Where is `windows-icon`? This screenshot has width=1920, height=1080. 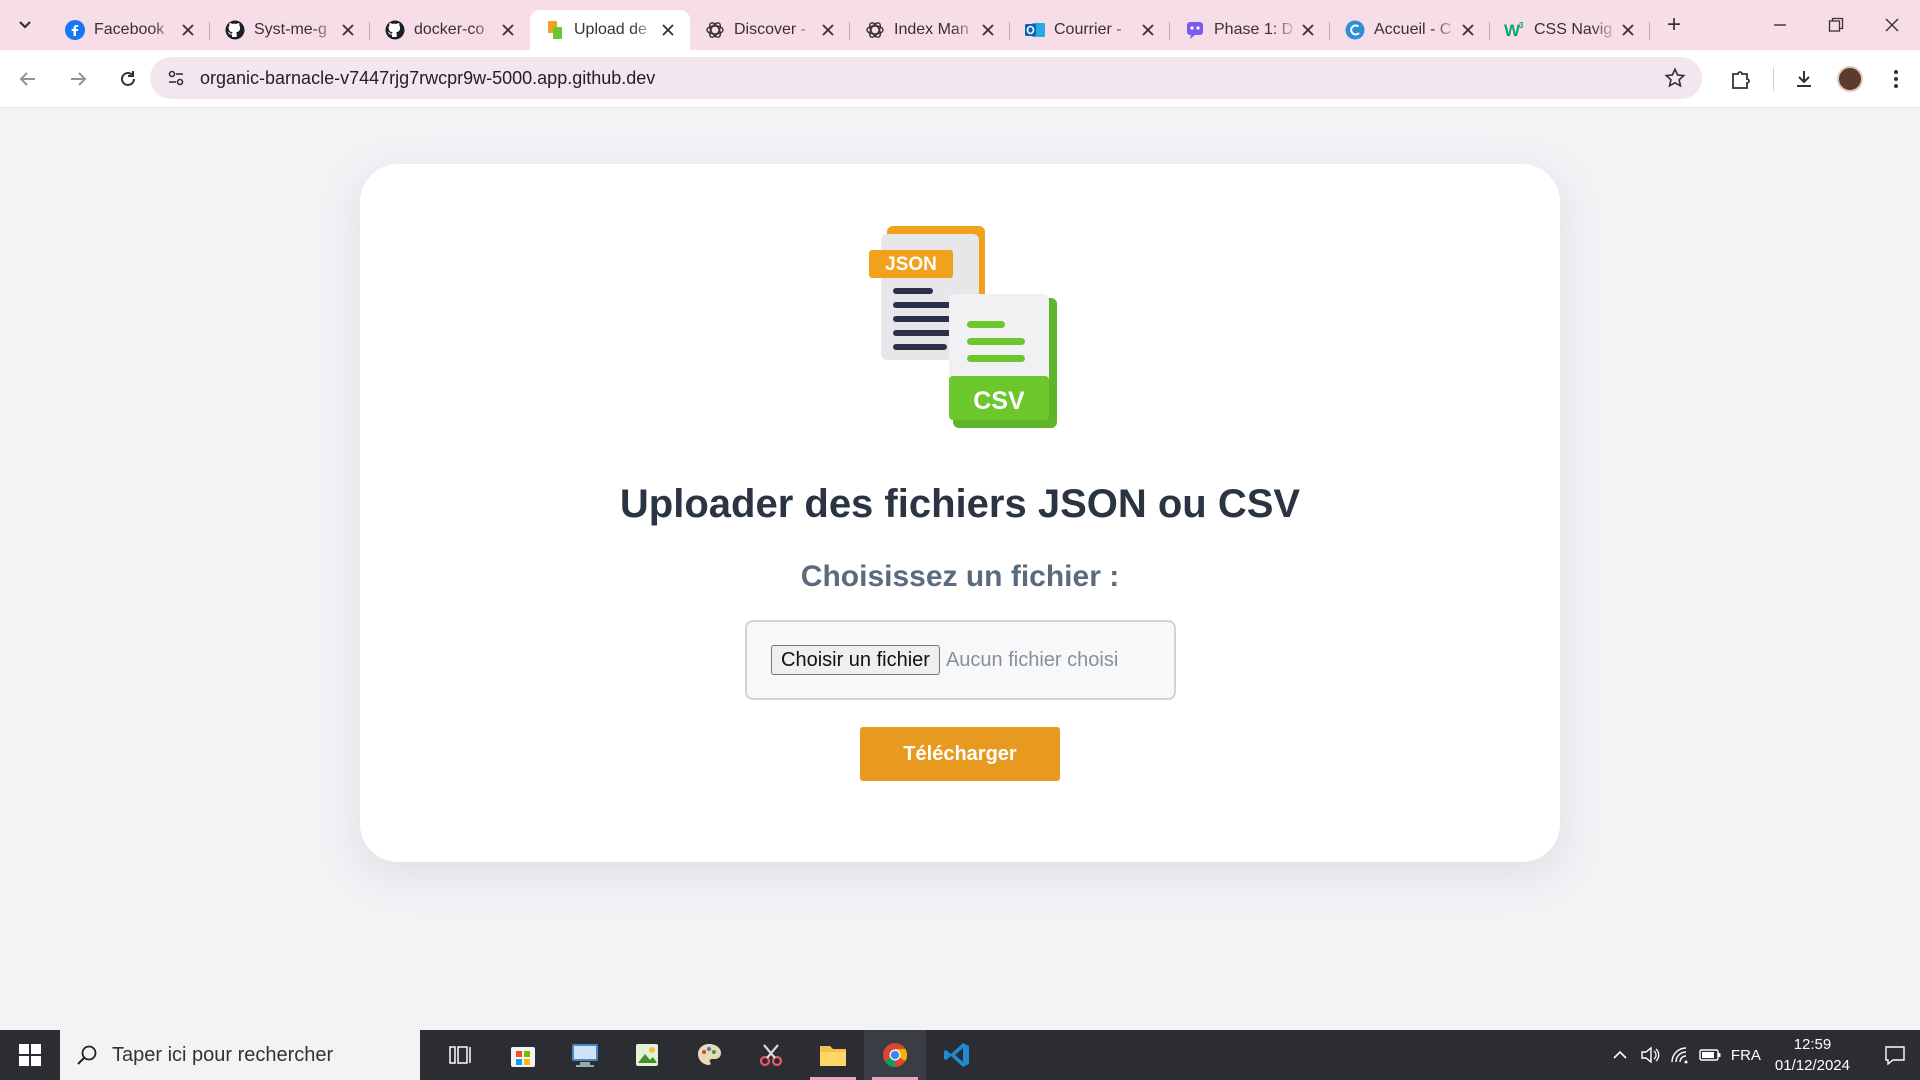
windows-icon is located at coordinates (30, 1055).